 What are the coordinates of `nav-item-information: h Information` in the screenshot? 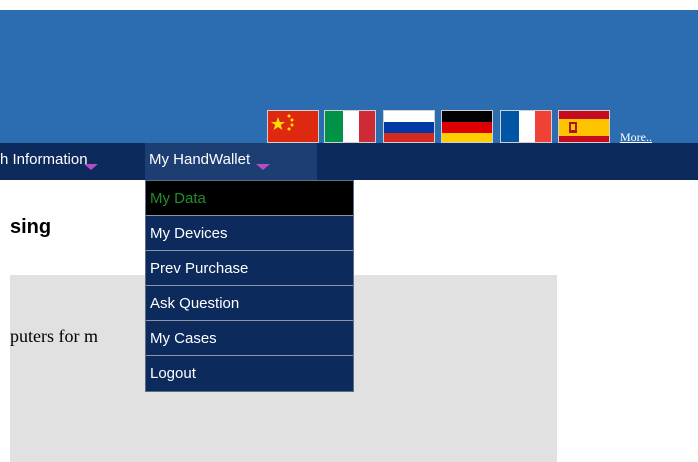 It's located at (49, 161).